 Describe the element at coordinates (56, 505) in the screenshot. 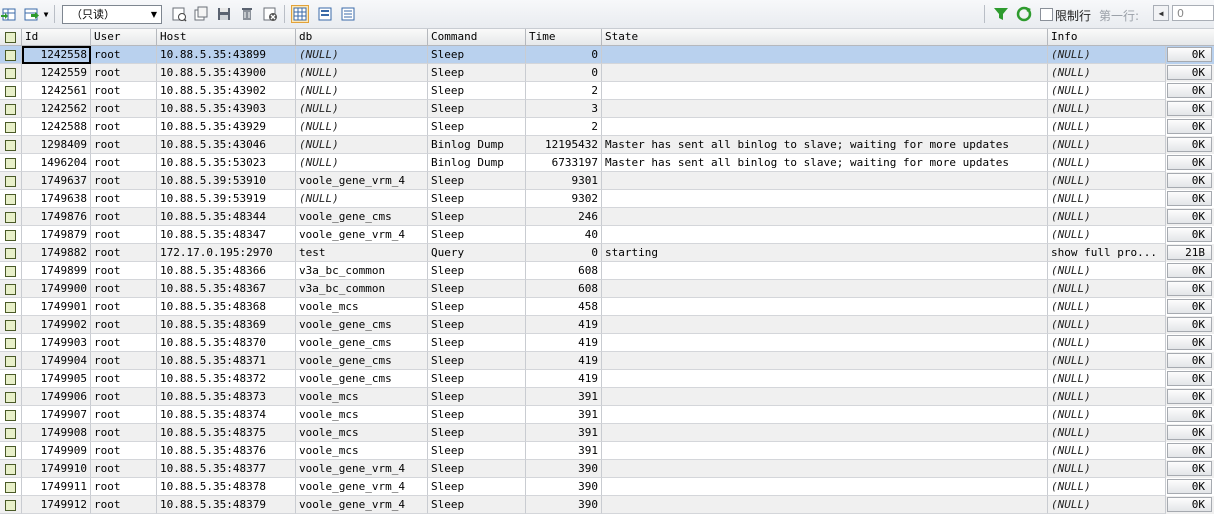

I see `cell-id: 1749912` at that location.